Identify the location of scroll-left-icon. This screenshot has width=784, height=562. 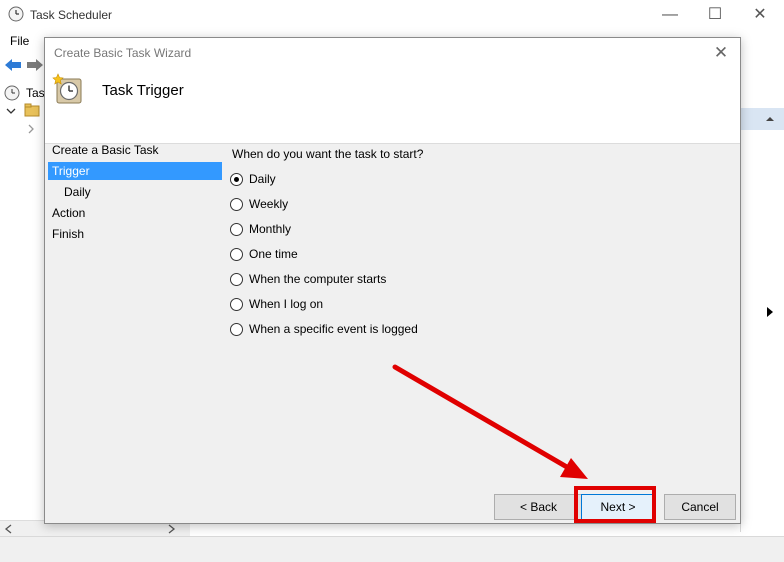
(8, 529).